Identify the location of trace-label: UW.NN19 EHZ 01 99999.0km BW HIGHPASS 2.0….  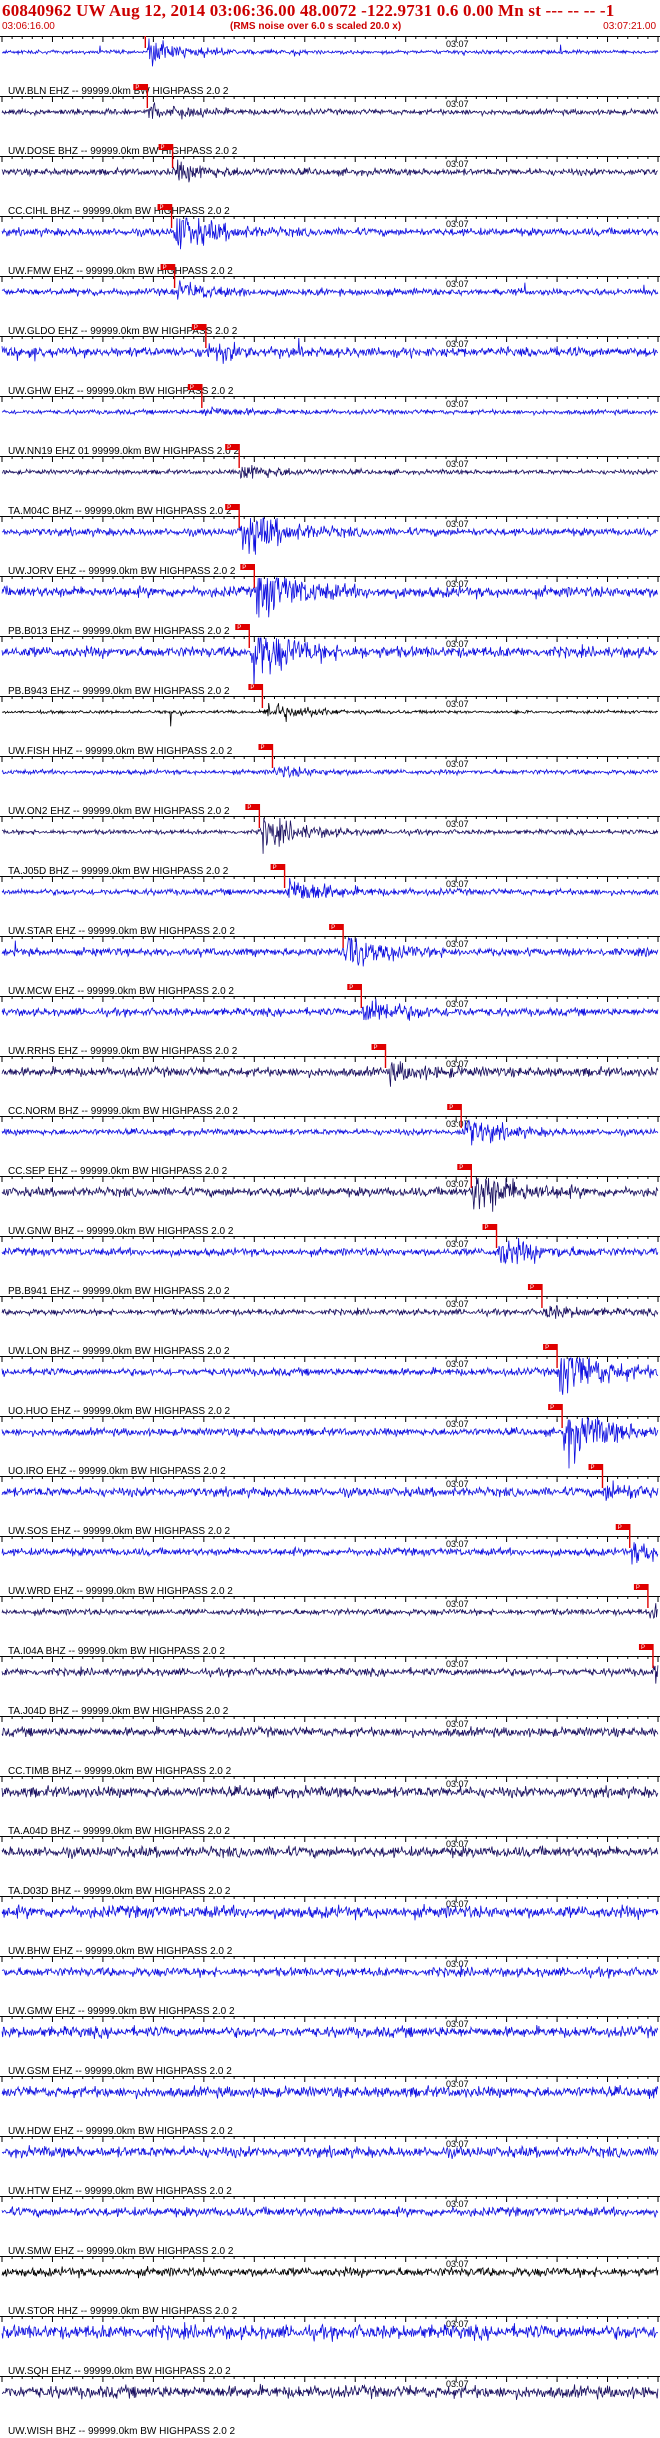
(123, 451).